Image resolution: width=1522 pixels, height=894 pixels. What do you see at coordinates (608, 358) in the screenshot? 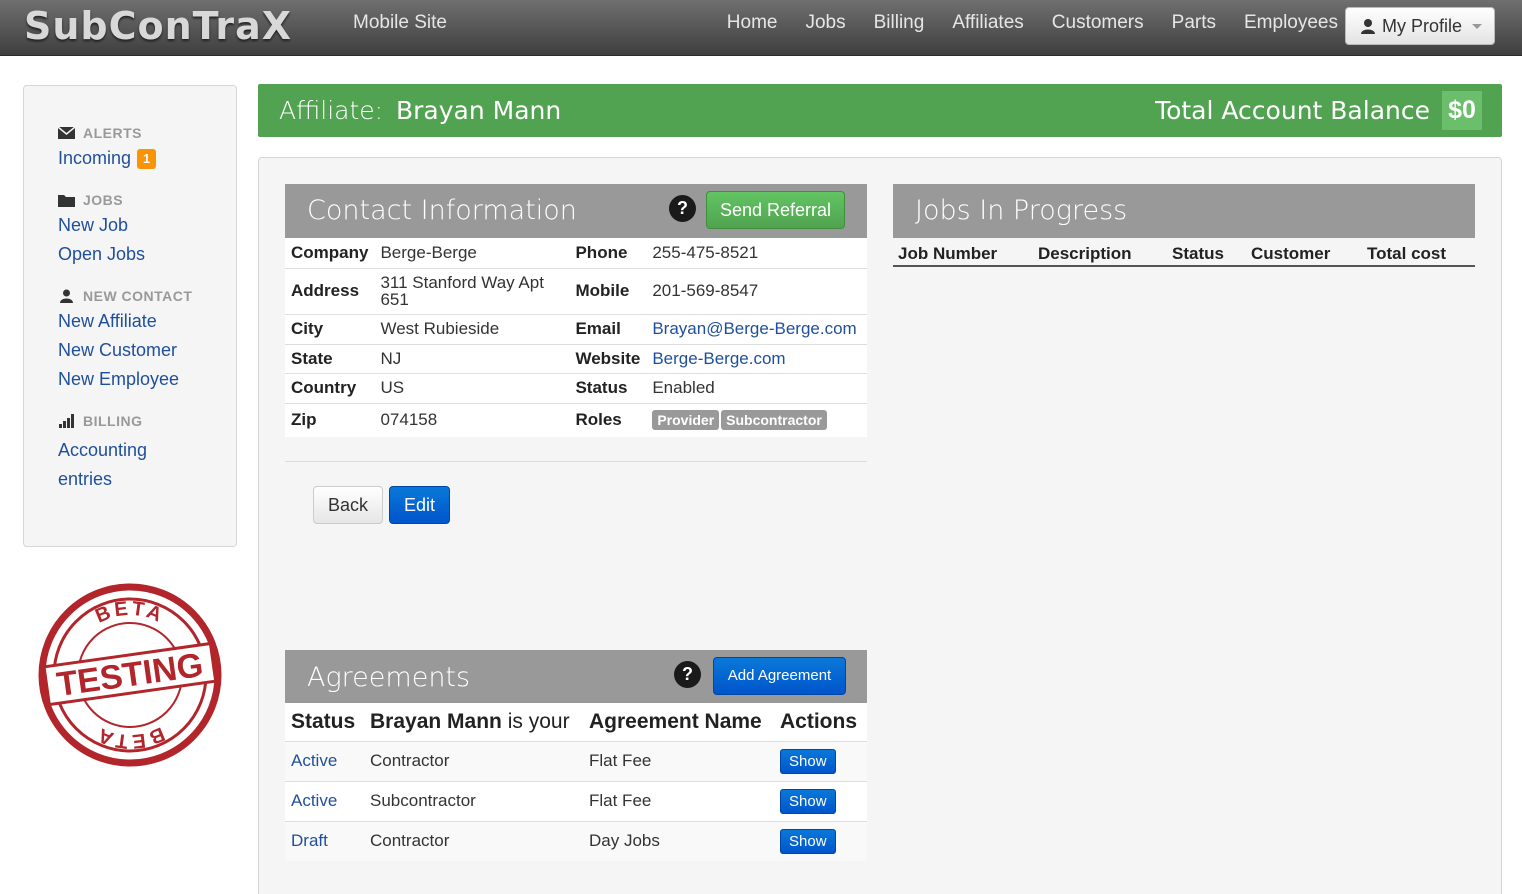
I see `field-label: Website` at bounding box center [608, 358].